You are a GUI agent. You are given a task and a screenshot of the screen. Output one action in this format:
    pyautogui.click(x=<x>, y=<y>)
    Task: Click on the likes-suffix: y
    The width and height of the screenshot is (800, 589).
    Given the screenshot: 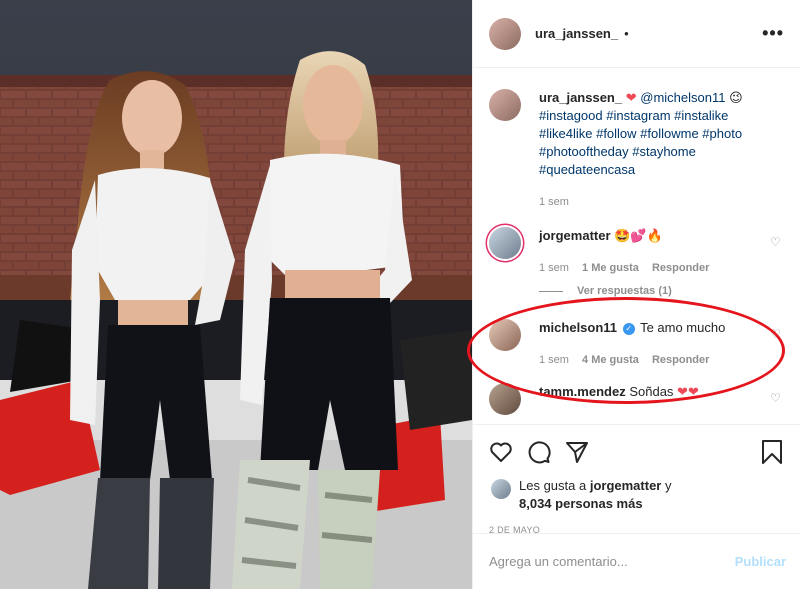 What is the action you would take?
    pyautogui.click(x=668, y=485)
    